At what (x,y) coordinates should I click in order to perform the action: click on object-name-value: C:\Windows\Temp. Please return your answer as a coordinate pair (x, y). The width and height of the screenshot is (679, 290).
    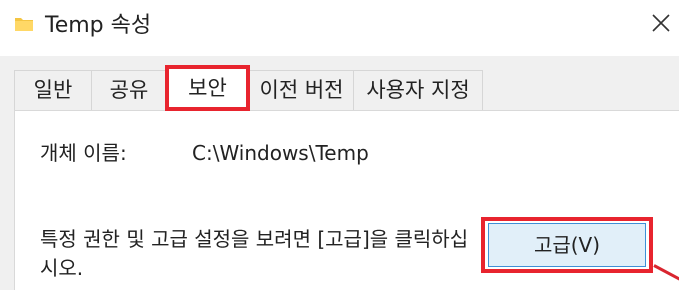
    Looking at the image, I should click on (280, 153).